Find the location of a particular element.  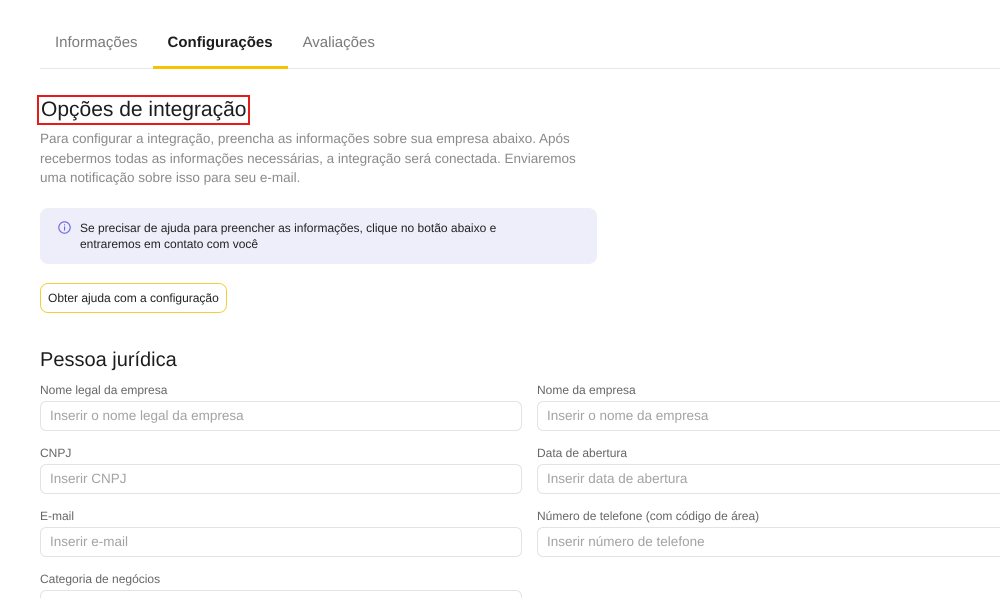

input-field: Inserir o nome da empresa is located at coordinates (768, 415).